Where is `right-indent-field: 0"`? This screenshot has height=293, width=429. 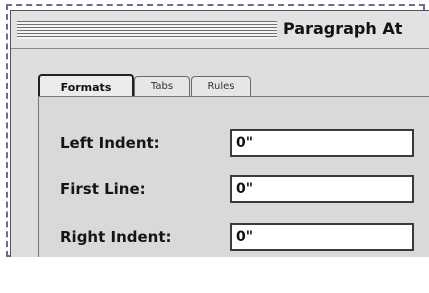
right-indent-field: 0" is located at coordinates (322, 237).